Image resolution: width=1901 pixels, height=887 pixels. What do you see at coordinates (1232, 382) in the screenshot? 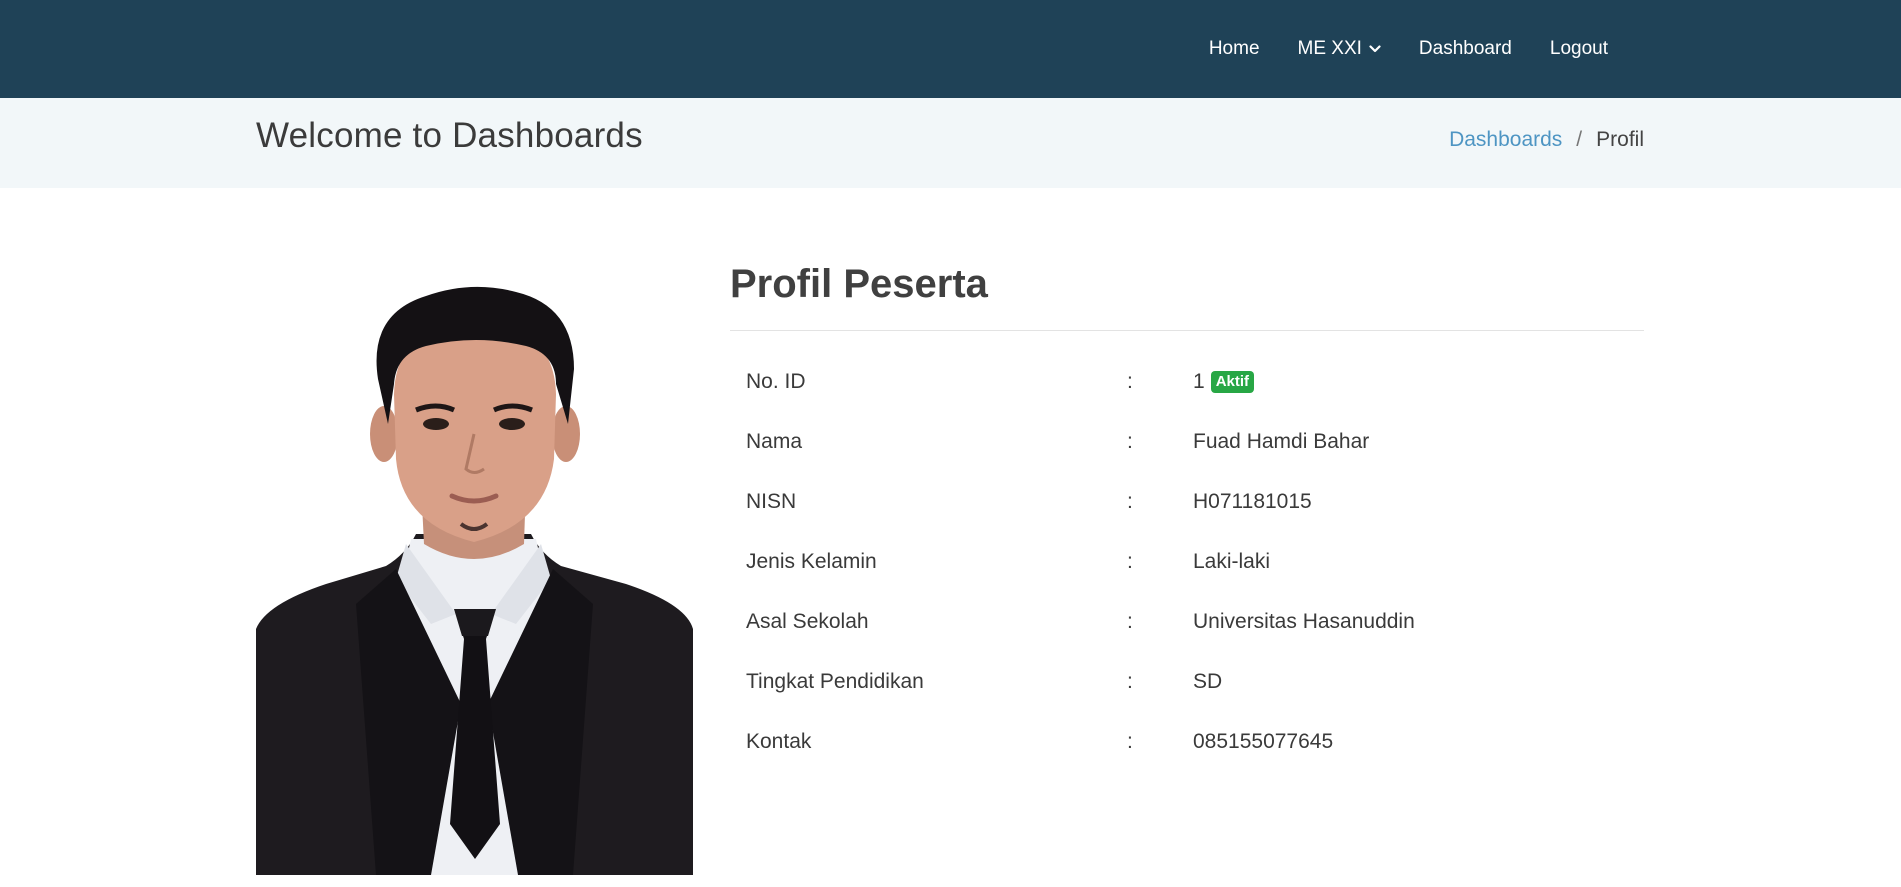
I see `status-badge: Aktif` at bounding box center [1232, 382].